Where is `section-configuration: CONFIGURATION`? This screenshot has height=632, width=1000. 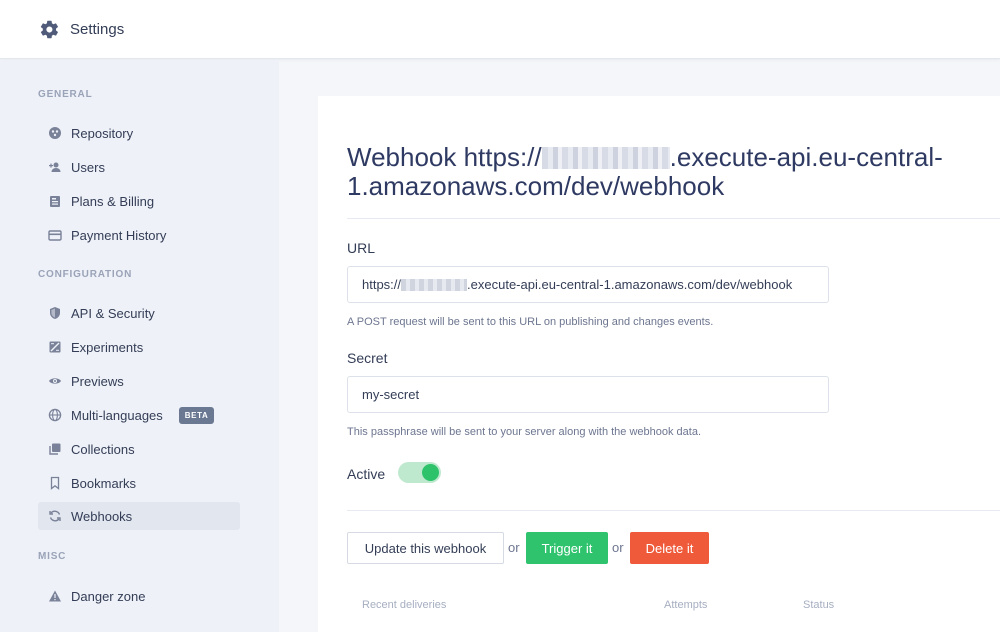 section-configuration: CONFIGURATION is located at coordinates (85, 274).